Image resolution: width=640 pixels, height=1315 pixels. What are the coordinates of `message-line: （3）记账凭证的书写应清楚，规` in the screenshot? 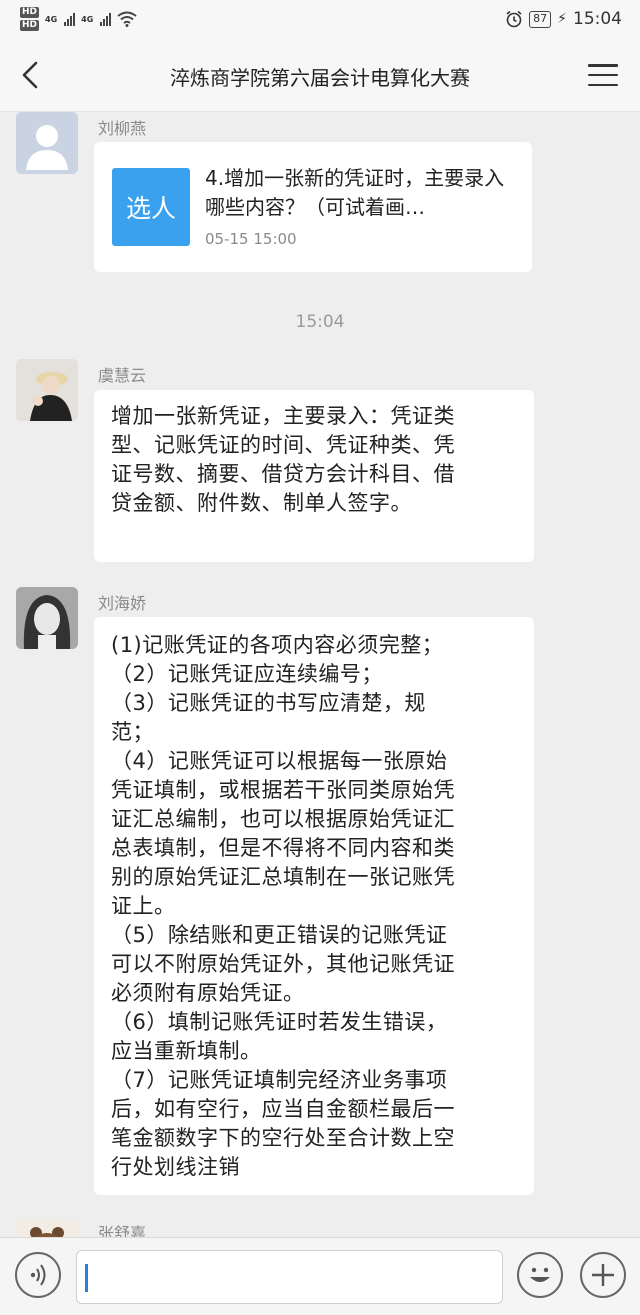 It's located at (268, 703).